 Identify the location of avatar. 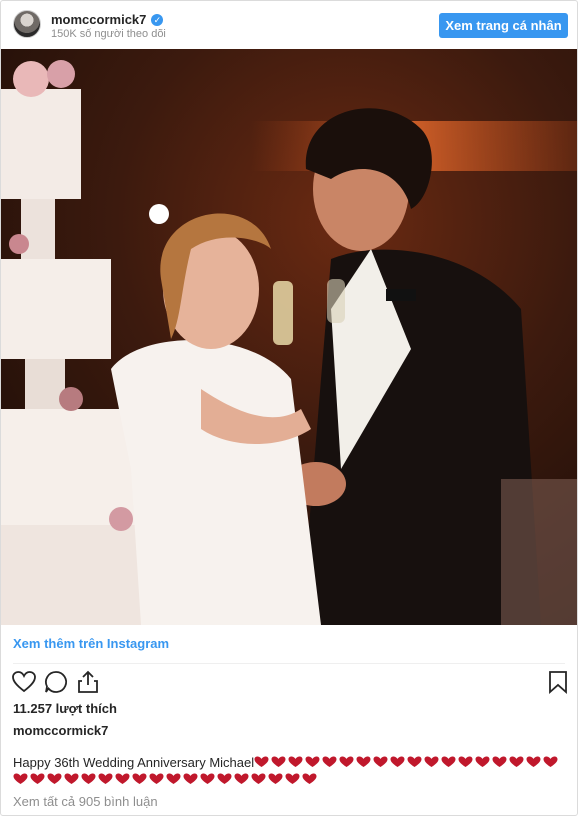
(27, 24).